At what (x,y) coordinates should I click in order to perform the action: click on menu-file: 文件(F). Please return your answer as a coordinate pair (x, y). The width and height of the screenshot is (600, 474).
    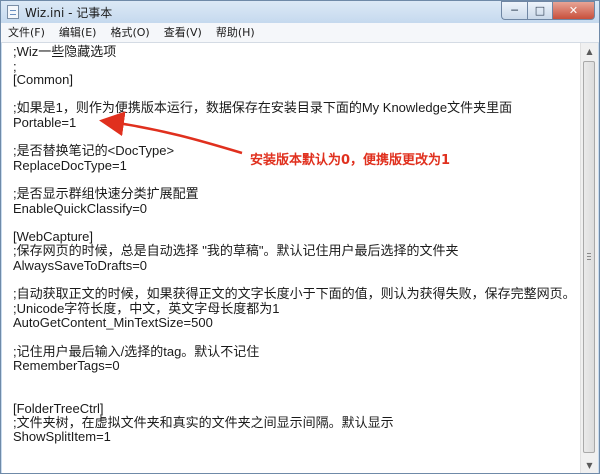
    Looking at the image, I should click on (26, 32).